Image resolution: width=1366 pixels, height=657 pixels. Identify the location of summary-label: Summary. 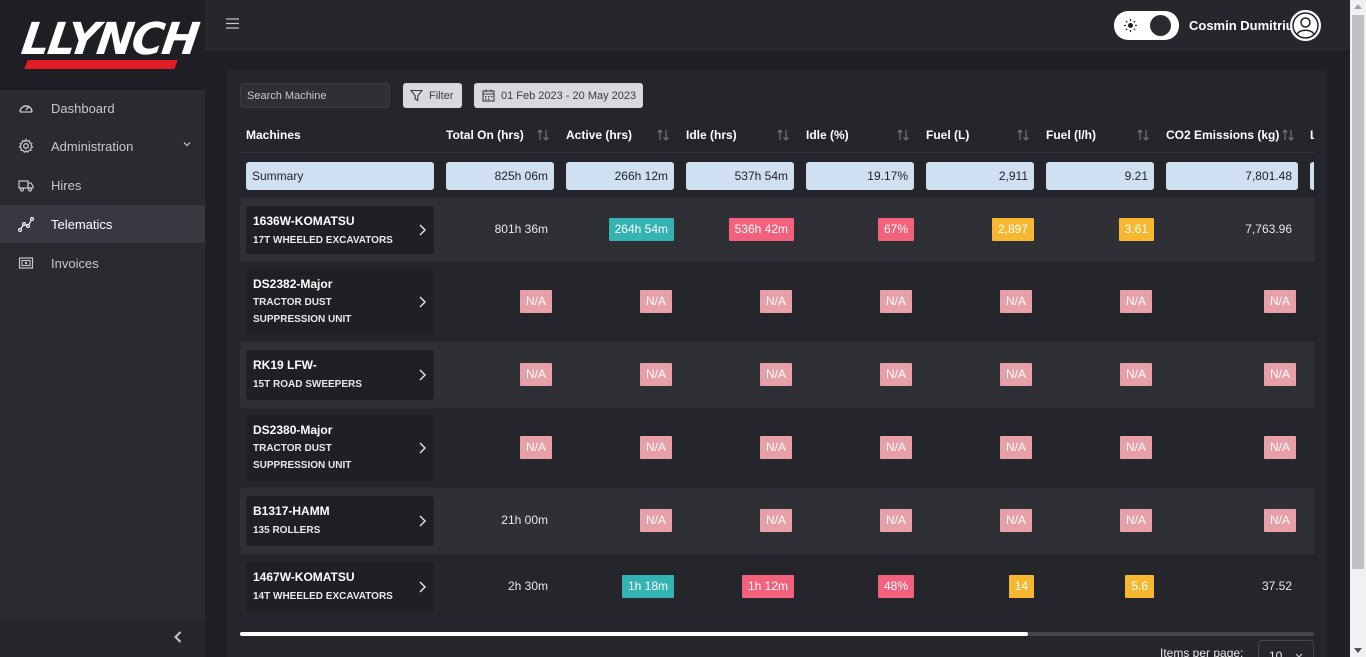
(340, 176).